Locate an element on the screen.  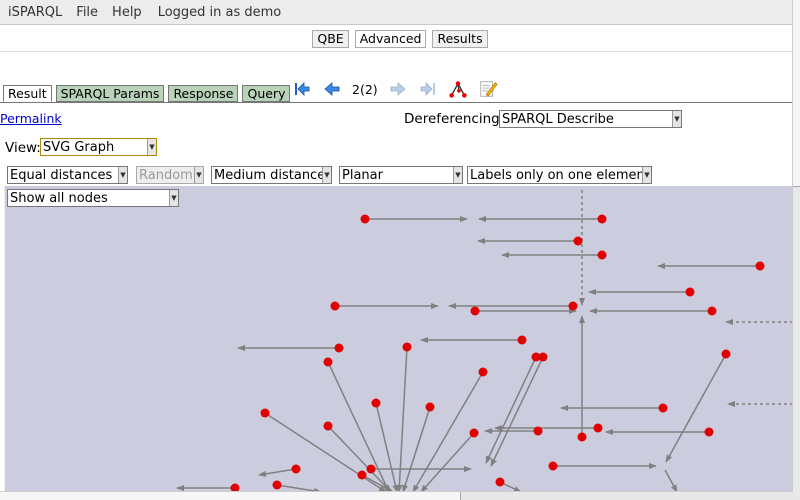
random-select: Random ▼ is located at coordinates (170, 175).